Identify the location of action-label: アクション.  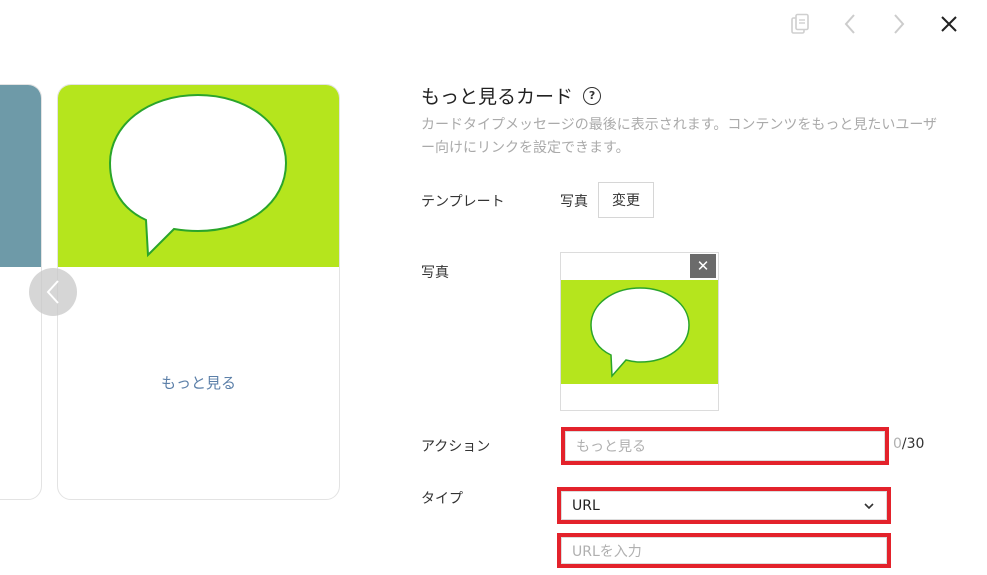
(456, 447).